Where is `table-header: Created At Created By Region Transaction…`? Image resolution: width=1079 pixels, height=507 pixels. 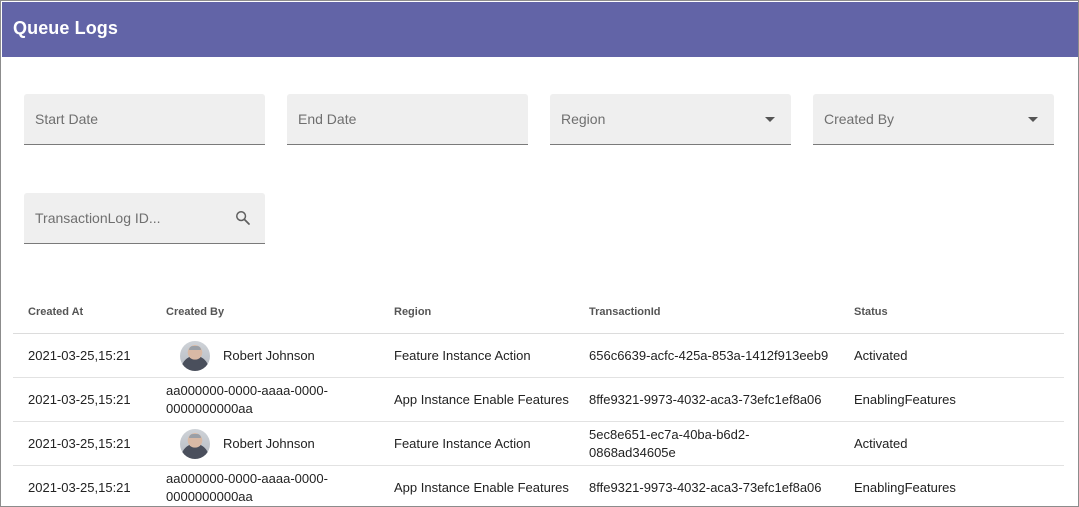
table-header: Created At Created By Region Transaction… is located at coordinates (538, 313).